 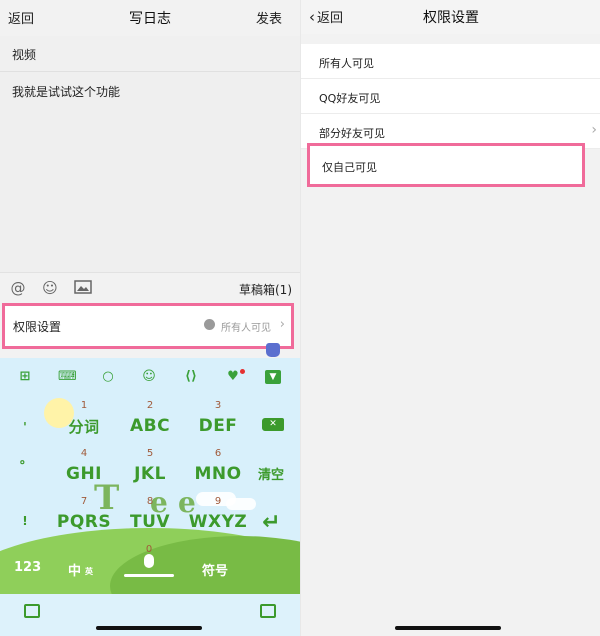 I want to click on title-field: 视频, so click(x=150, y=54).